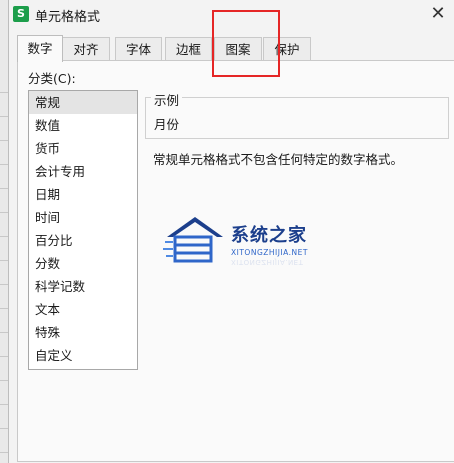 The width and height of the screenshot is (454, 463). I want to click on dialog-title: 单元格格式, so click(68, 17).